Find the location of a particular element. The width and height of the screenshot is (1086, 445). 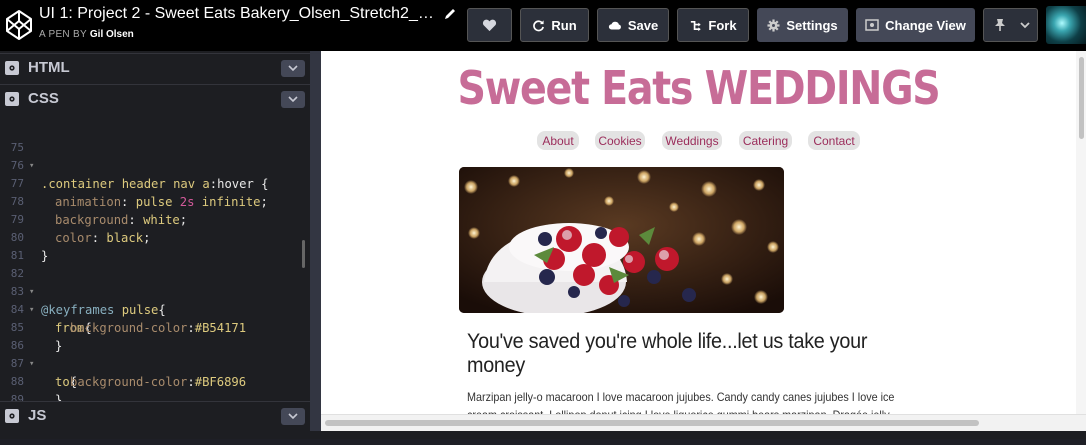

run-label: Run is located at coordinates (564, 25).